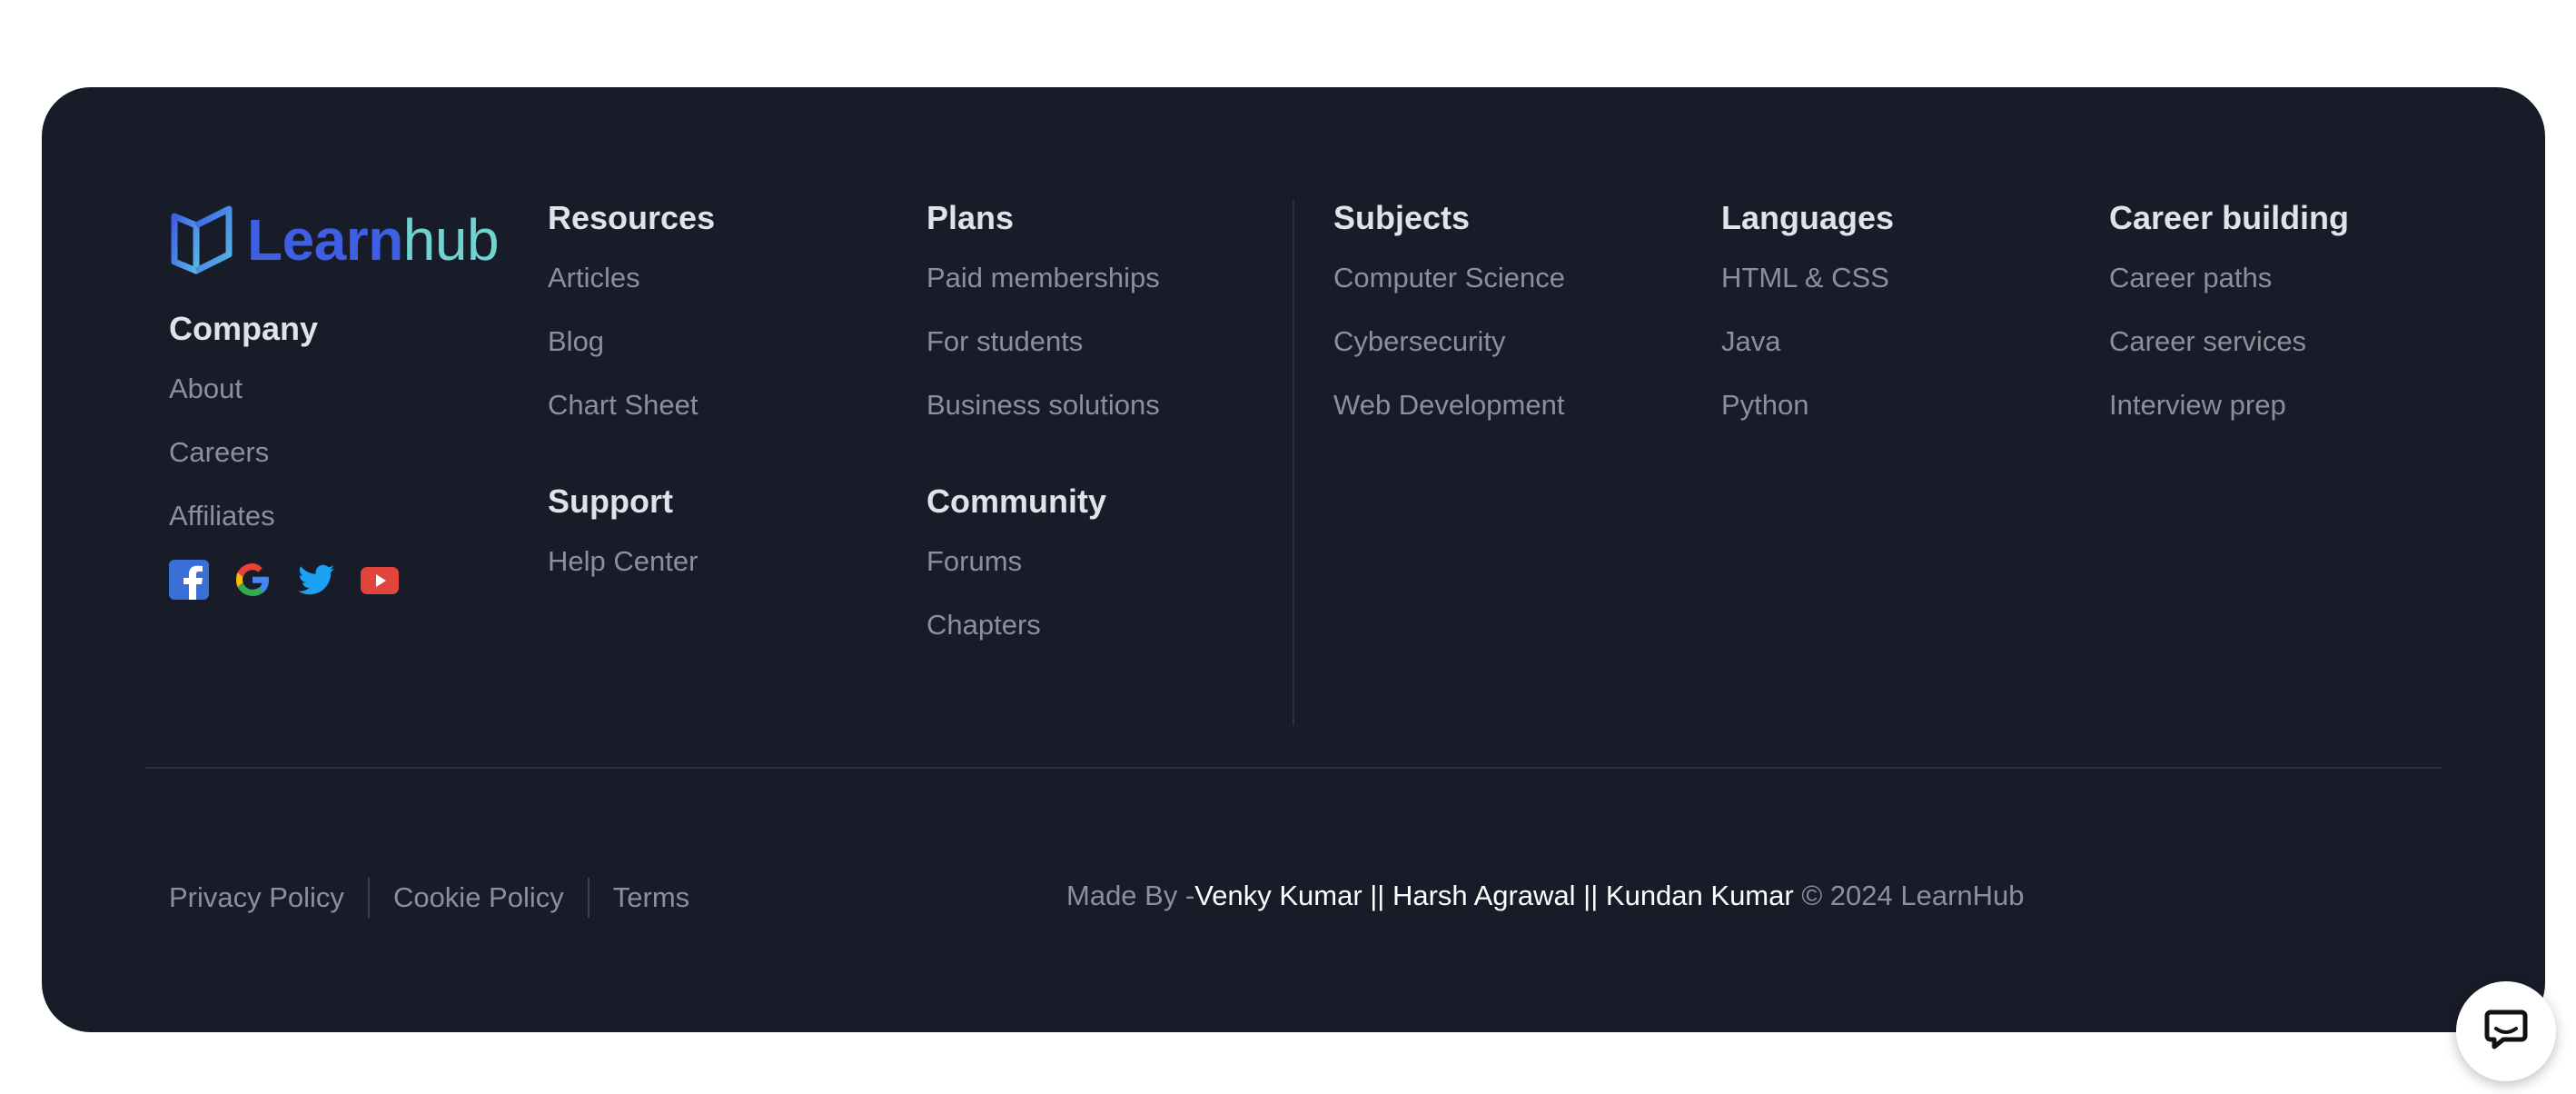  I want to click on link-python: Python, so click(1807, 405).